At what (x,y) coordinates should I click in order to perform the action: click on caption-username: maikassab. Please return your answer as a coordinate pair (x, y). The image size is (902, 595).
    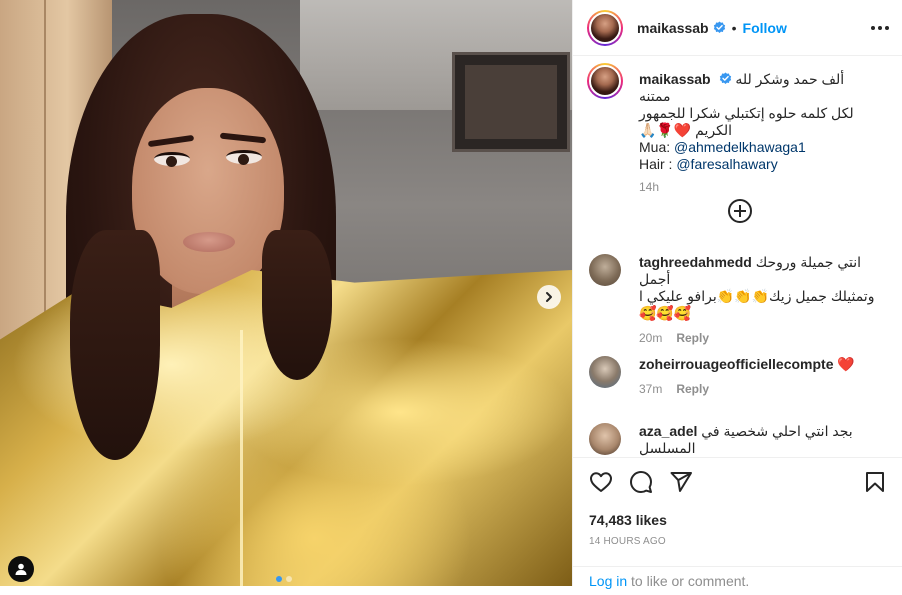
    Looking at the image, I should click on (675, 79).